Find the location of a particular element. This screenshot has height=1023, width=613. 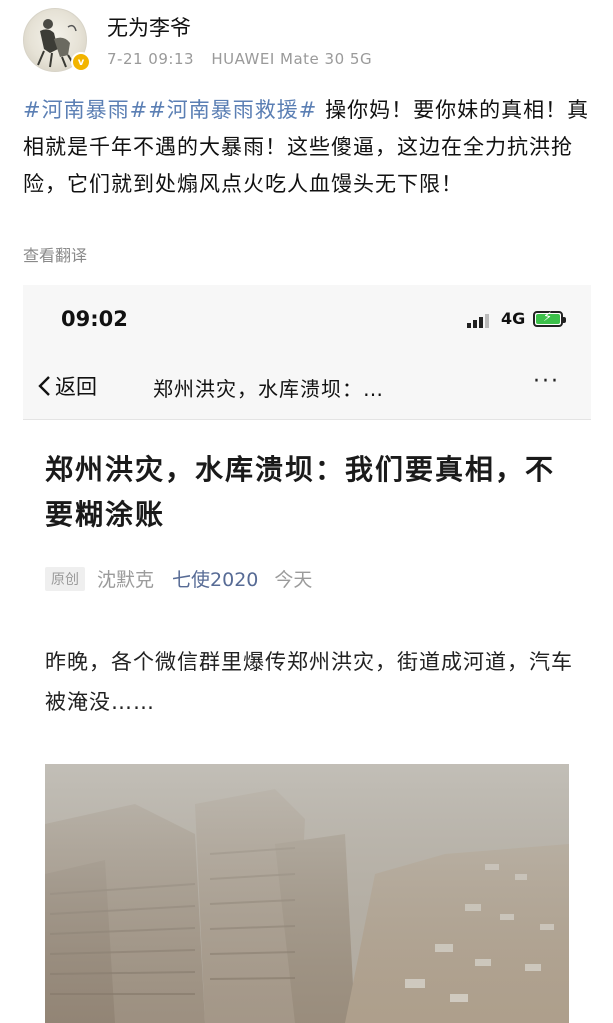

article-byline: 原创 沈默克 七使2020 今天 is located at coordinates (178, 578).